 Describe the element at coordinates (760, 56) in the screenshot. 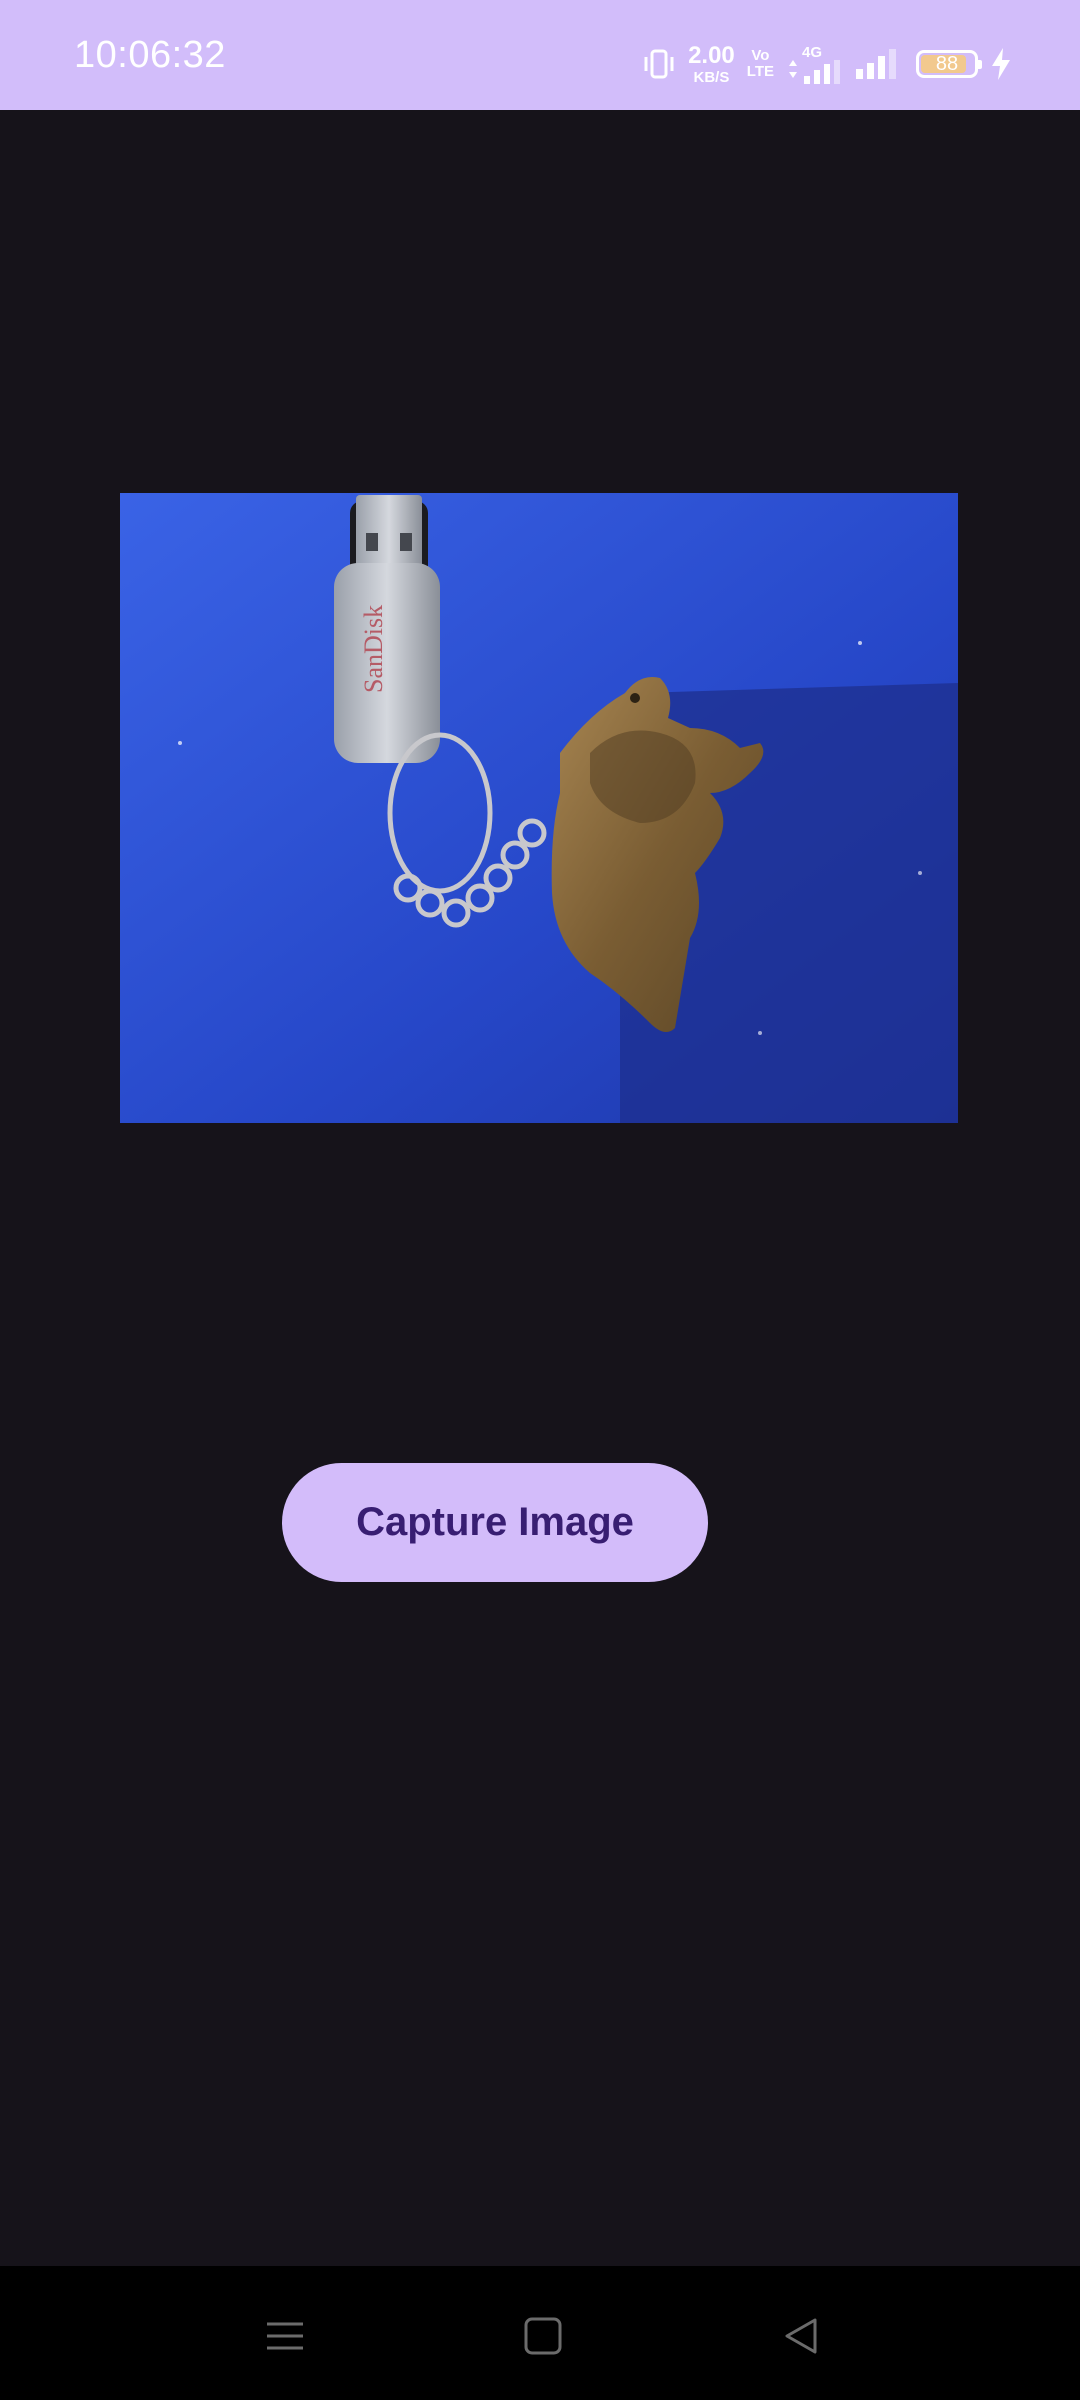

I see `volte-top: Vo` at that location.